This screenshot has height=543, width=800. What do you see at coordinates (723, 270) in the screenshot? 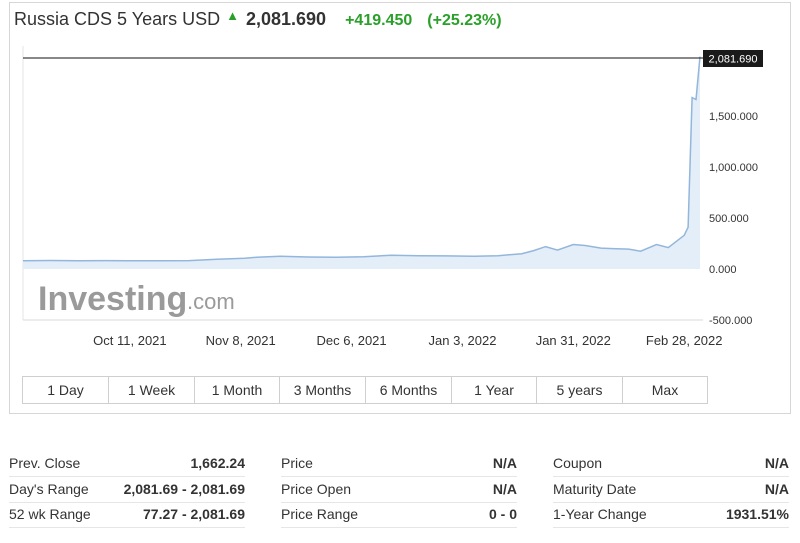
I see `y-tick-label: 0.000` at bounding box center [723, 270].